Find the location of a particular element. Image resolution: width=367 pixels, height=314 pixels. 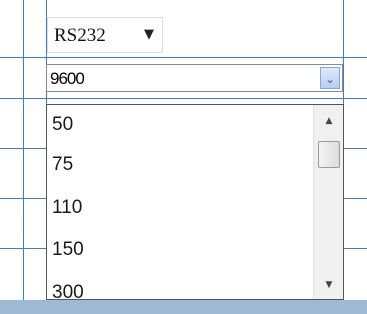

dropdown-option: 110 is located at coordinates (179, 208).